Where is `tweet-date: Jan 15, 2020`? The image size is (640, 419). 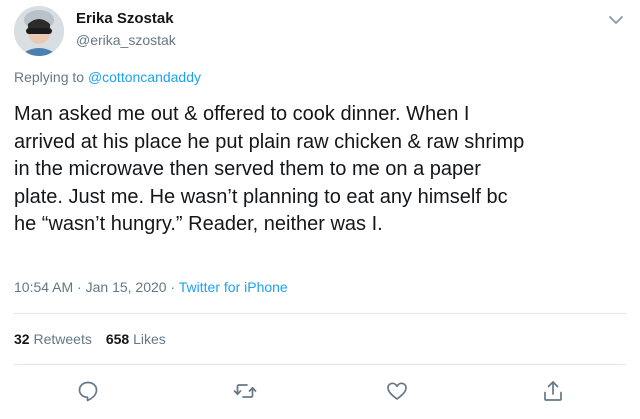
tweet-date: Jan 15, 2020 is located at coordinates (126, 287).